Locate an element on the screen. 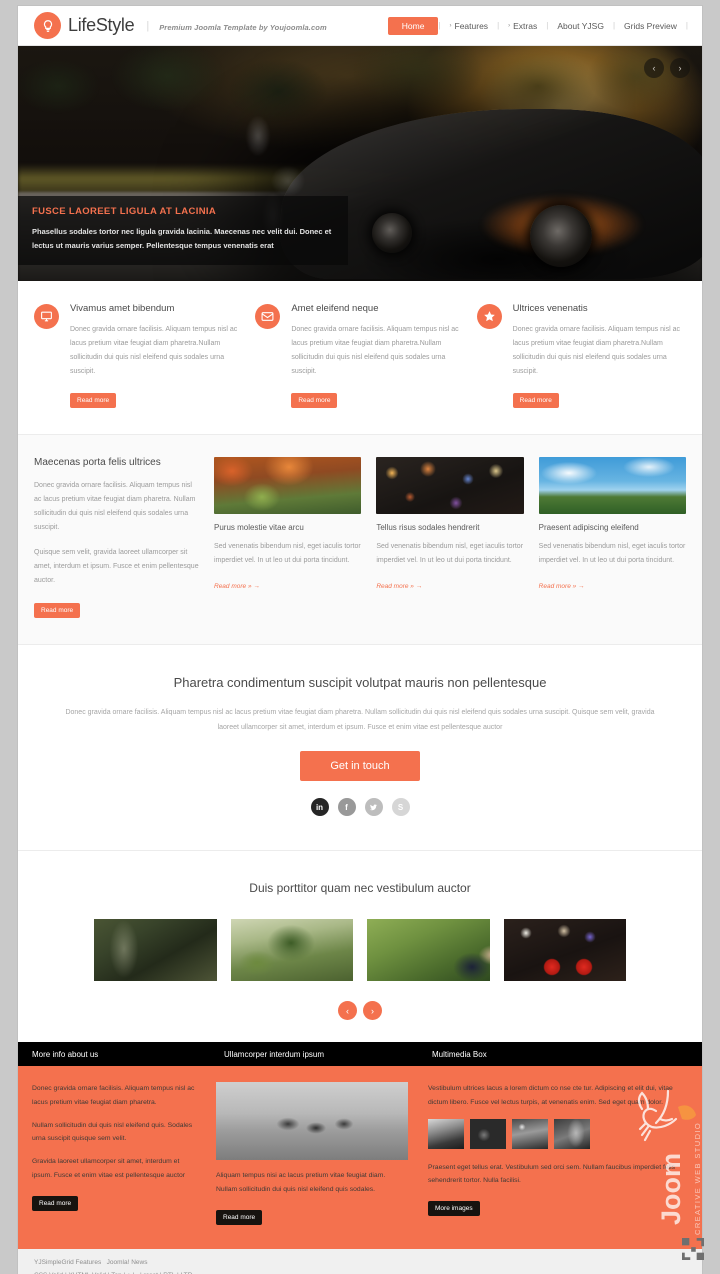  star-icon is located at coordinates (489, 316).